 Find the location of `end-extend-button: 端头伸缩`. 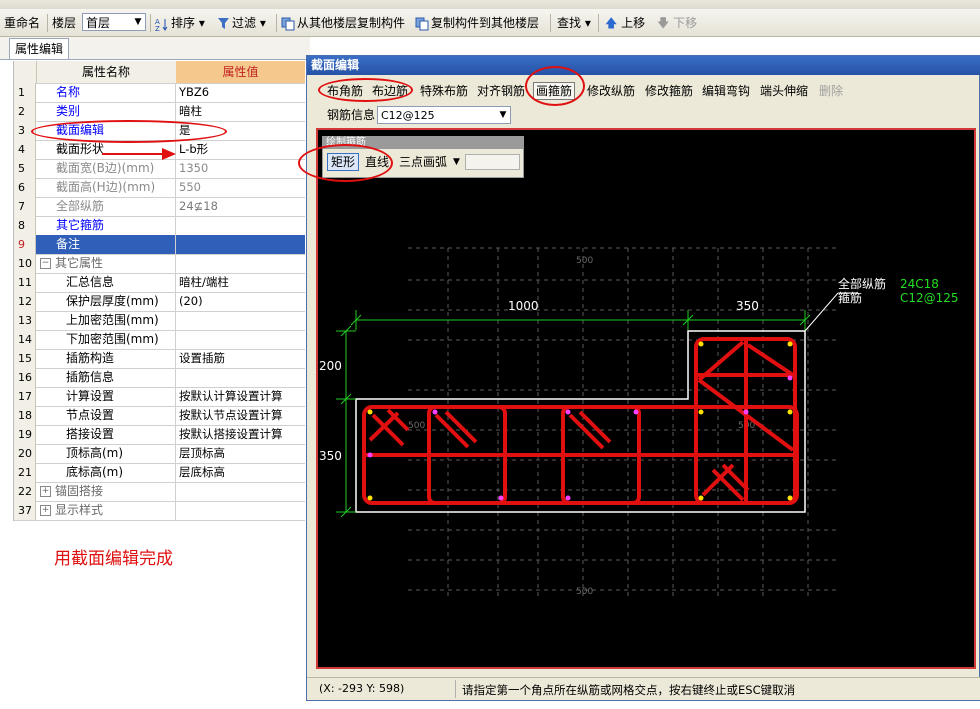

end-extend-button: 端头伸缩 is located at coordinates (784, 91).